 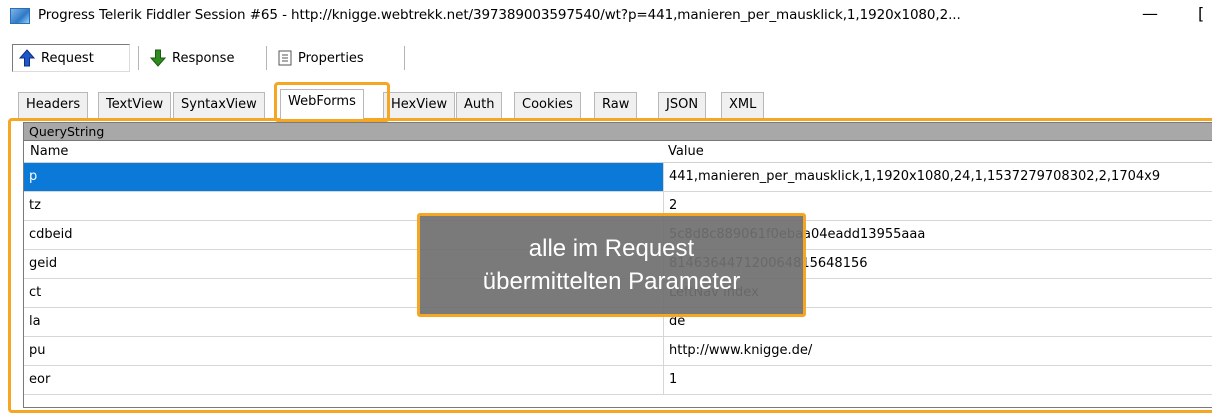 What do you see at coordinates (616, 105) in the screenshot?
I see `tab-raw: Raw` at bounding box center [616, 105].